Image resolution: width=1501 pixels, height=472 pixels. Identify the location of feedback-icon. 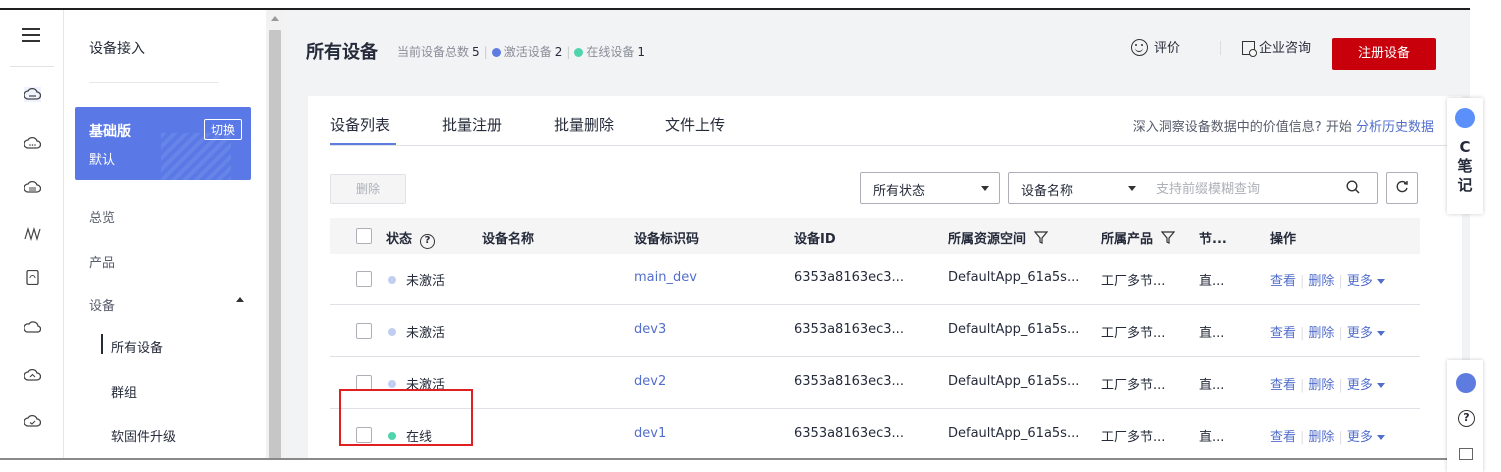
(1466, 454).